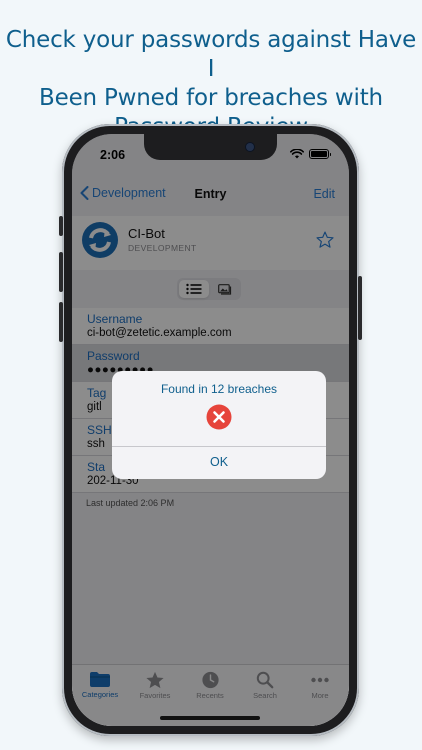 The height and width of the screenshot is (750, 422). Describe the element at coordinates (219, 417) in the screenshot. I see `error-x-icon` at that location.